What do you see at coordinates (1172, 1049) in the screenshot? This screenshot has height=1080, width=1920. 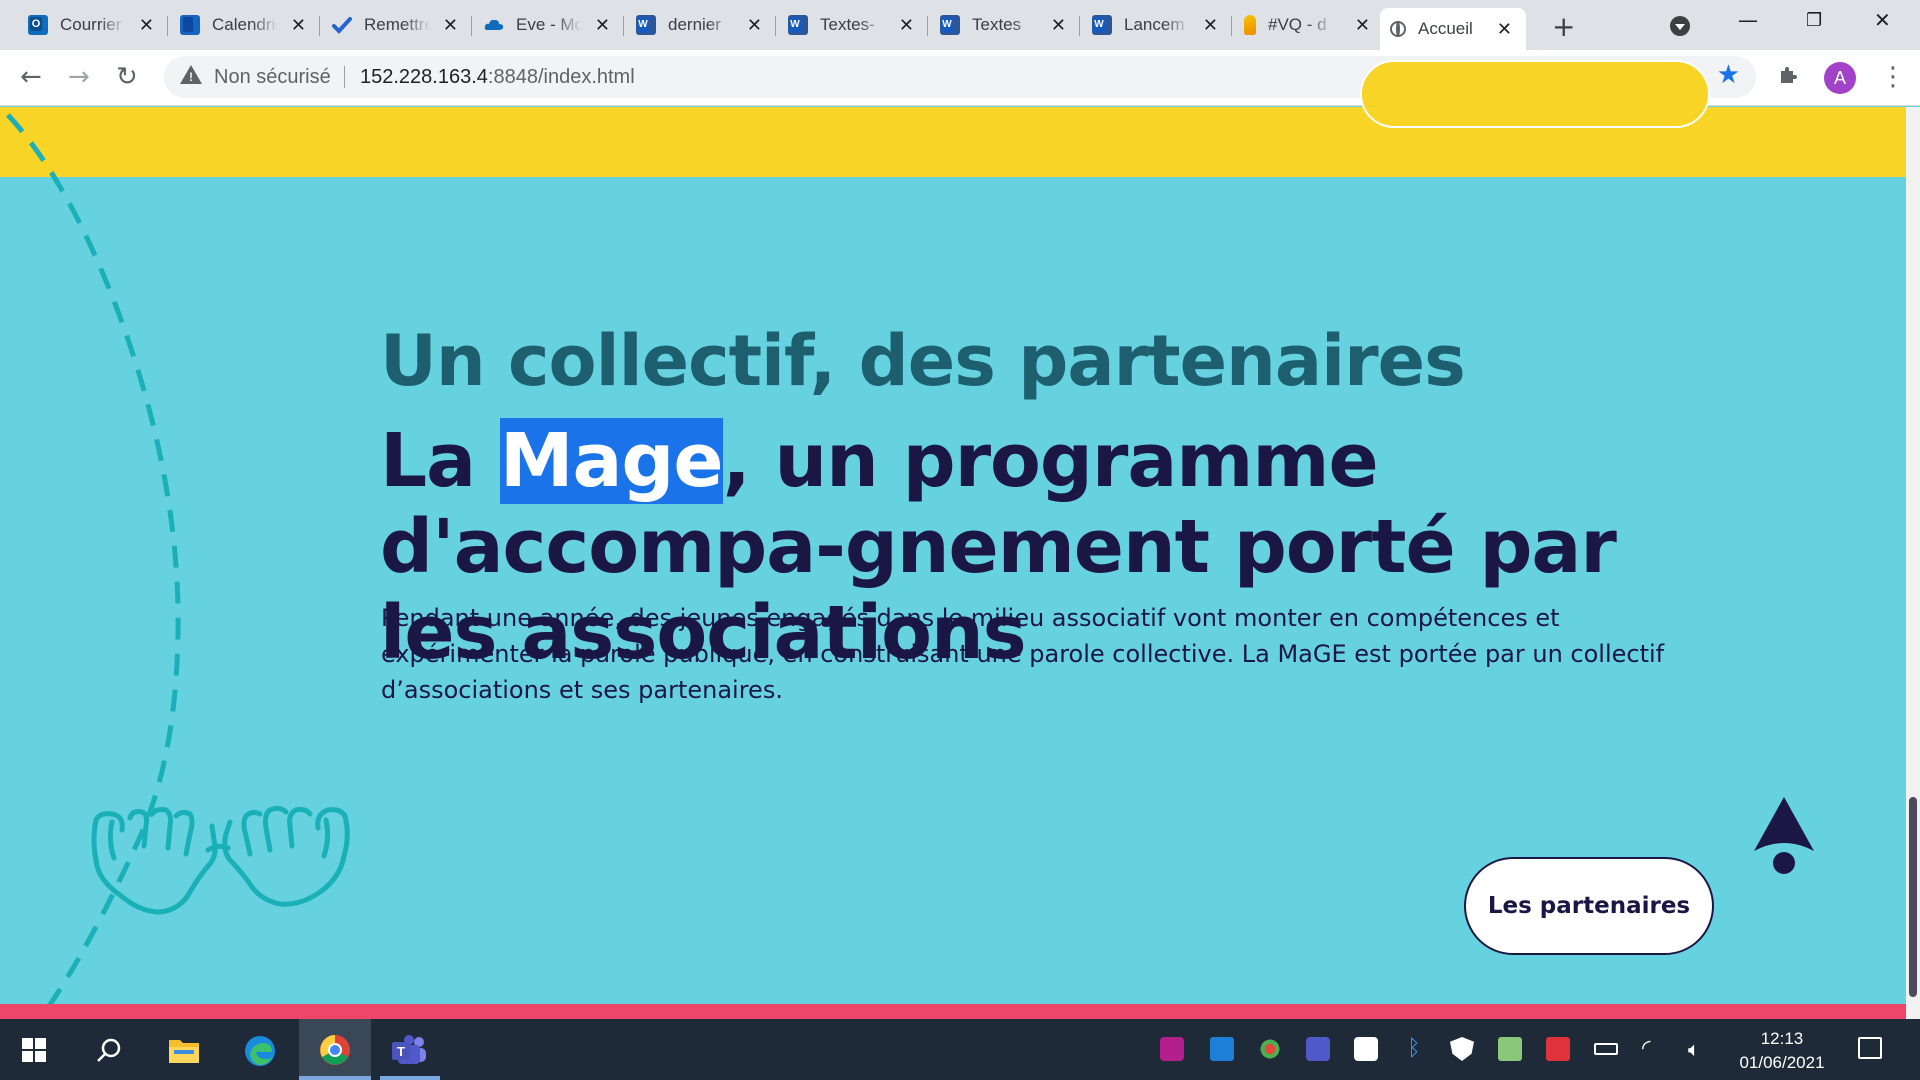 I see `tray-app-icon` at bounding box center [1172, 1049].